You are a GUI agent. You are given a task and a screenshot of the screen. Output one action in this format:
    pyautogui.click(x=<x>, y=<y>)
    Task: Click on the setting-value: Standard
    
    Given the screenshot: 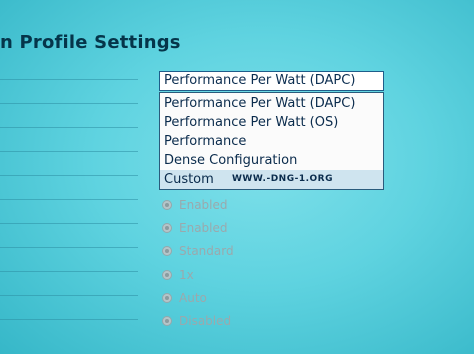 What is the action you would take?
    pyautogui.click(x=206, y=251)
    